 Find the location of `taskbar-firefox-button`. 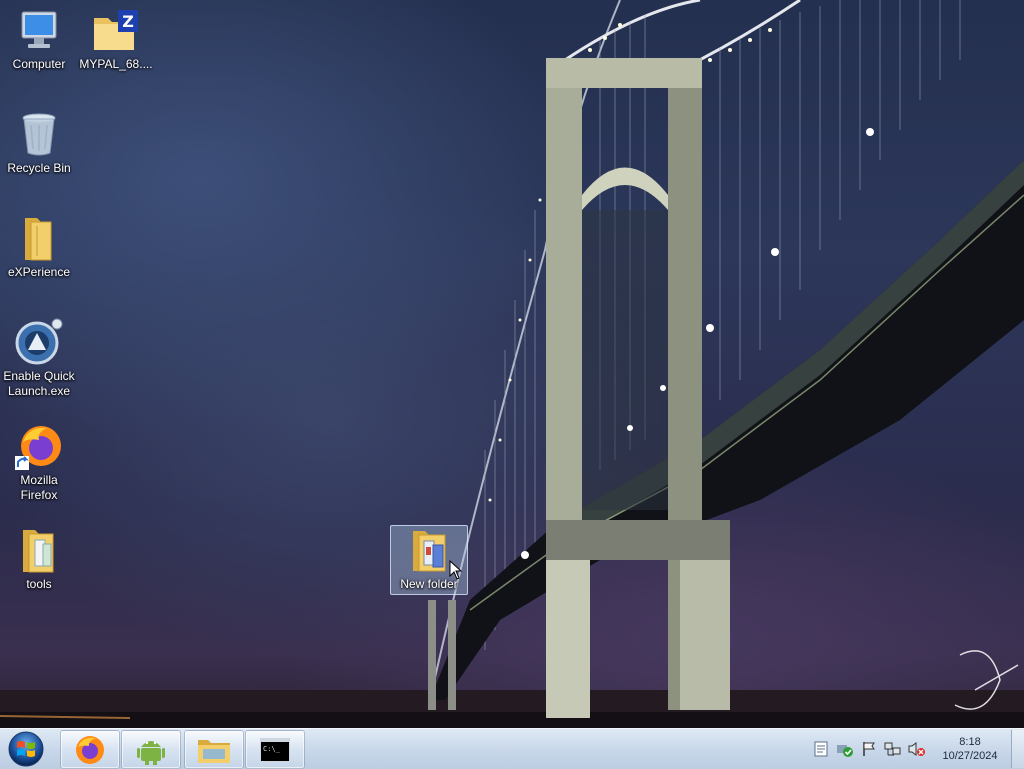

taskbar-firefox-button is located at coordinates (90, 749).